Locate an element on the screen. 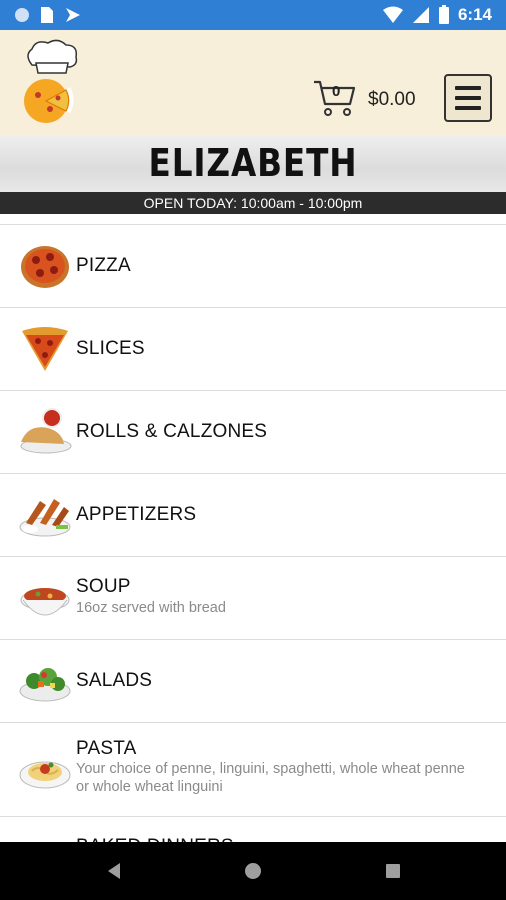 This screenshot has width=506, height=900. status-bar: 6:14 is located at coordinates (253, 15).